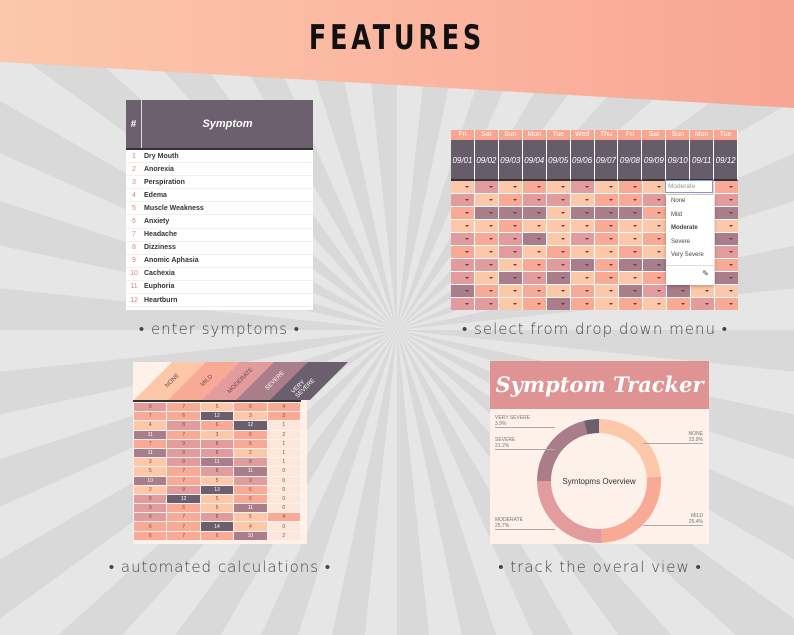  Describe the element at coordinates (689, 186) in the screenshot. I see `severity-dropdown-input: Moderate` at that location.